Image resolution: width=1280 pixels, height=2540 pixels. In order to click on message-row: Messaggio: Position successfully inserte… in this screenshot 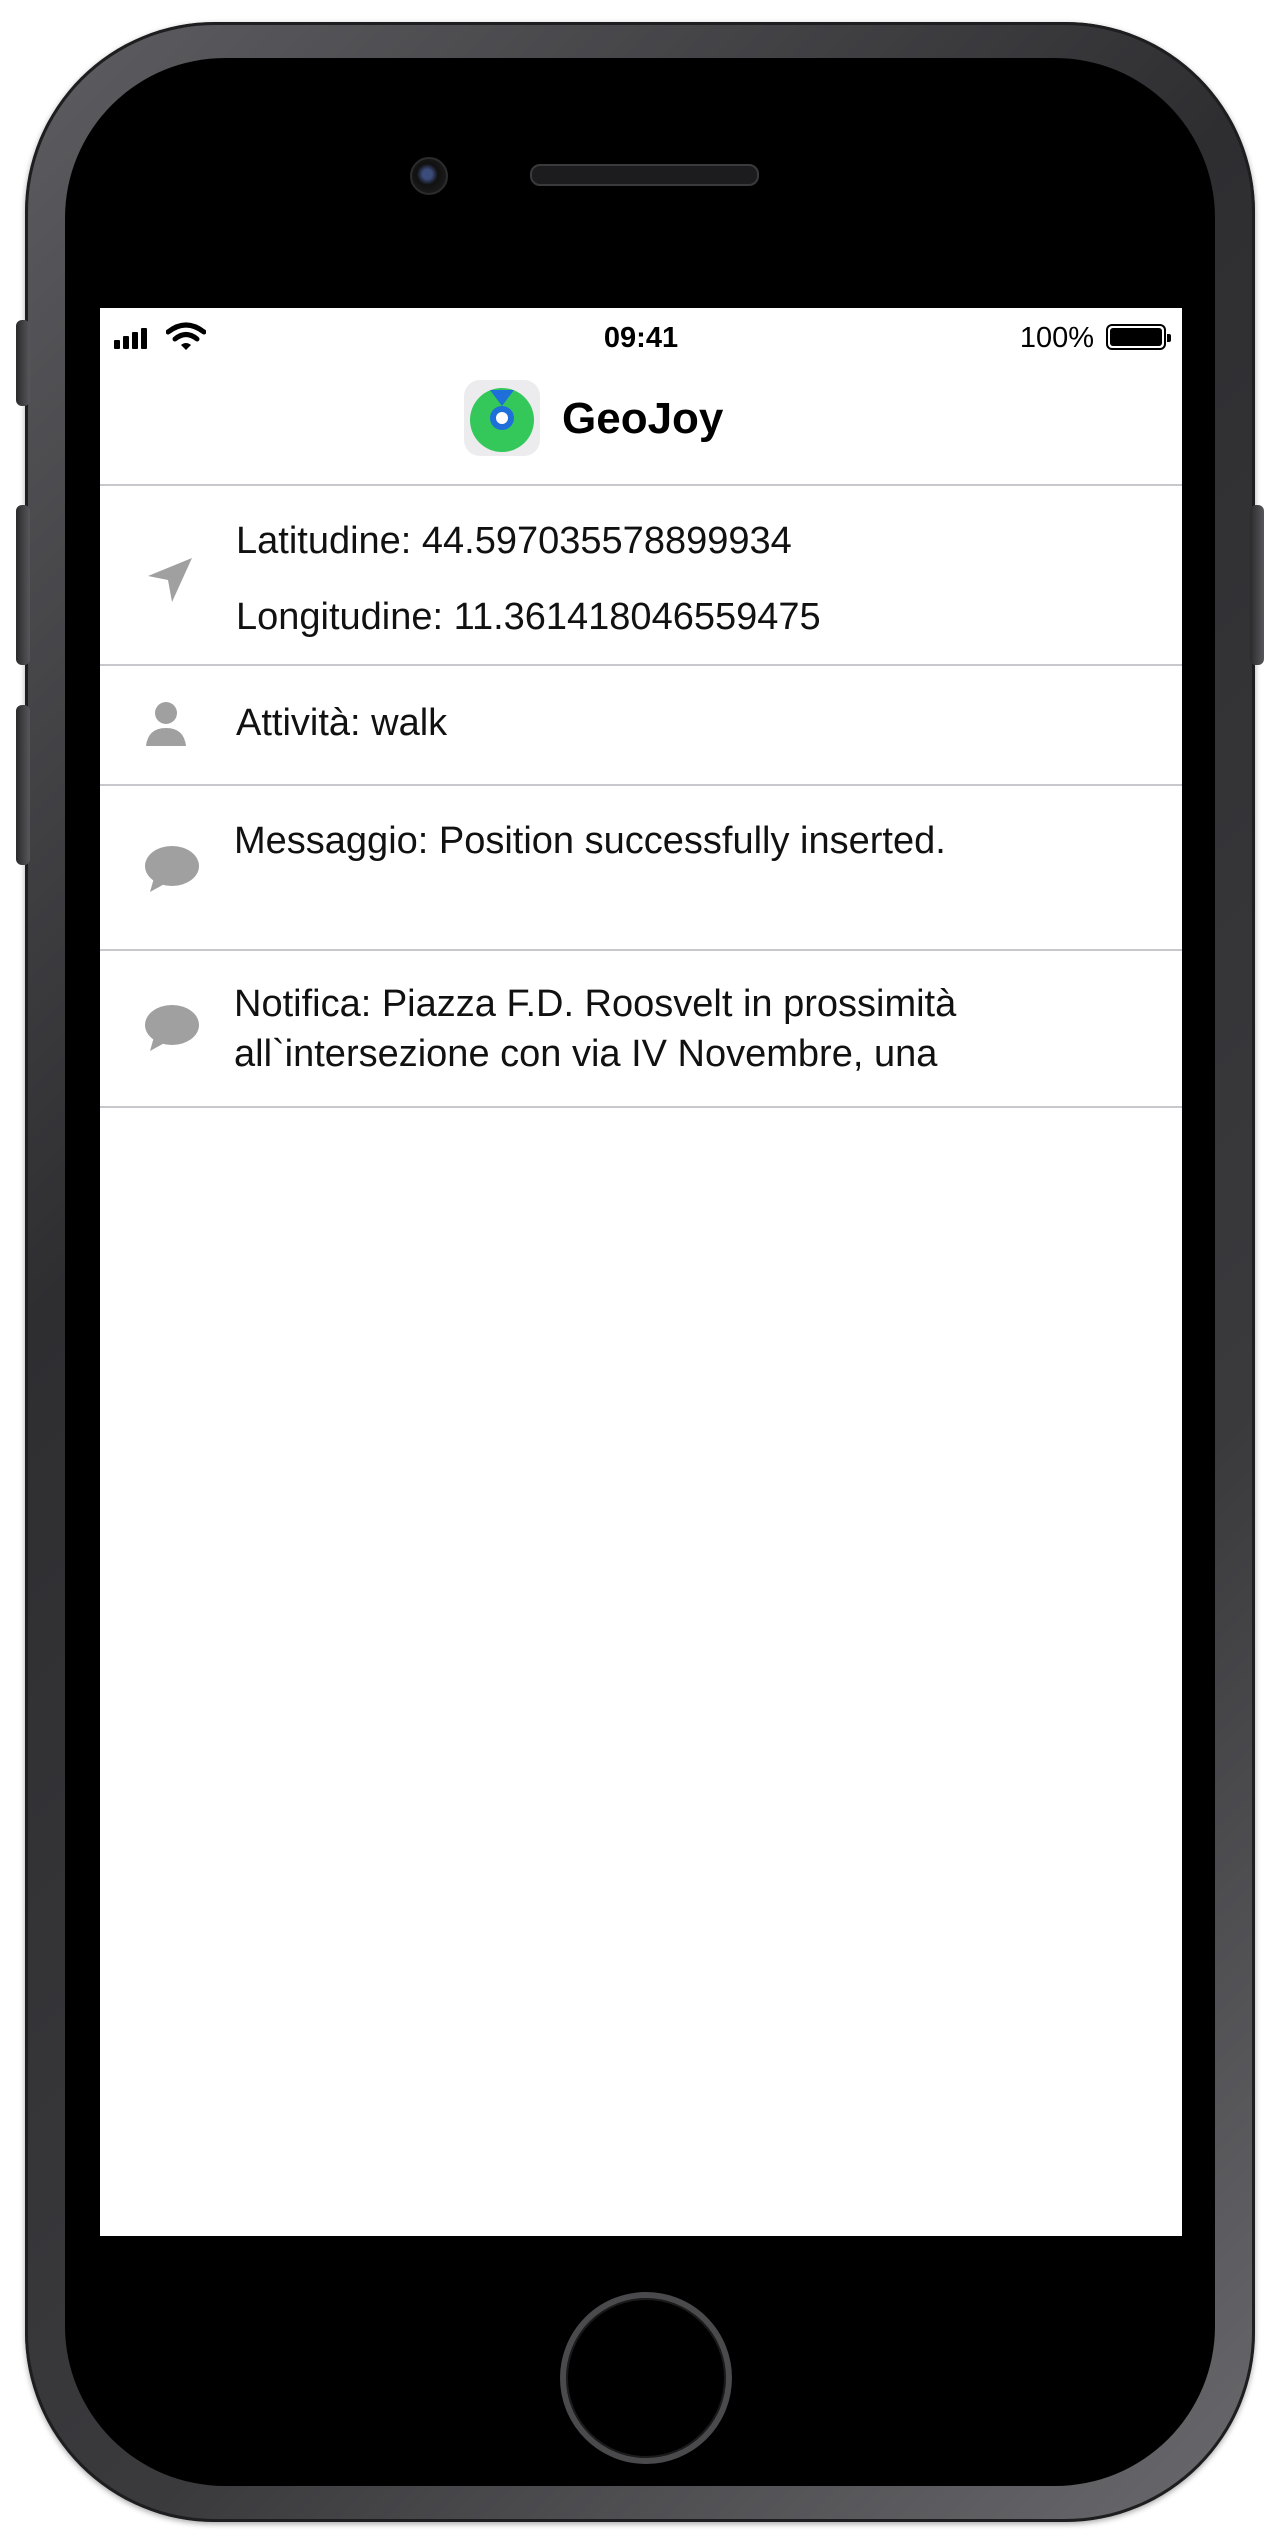, I will do `click(641, 868)`.